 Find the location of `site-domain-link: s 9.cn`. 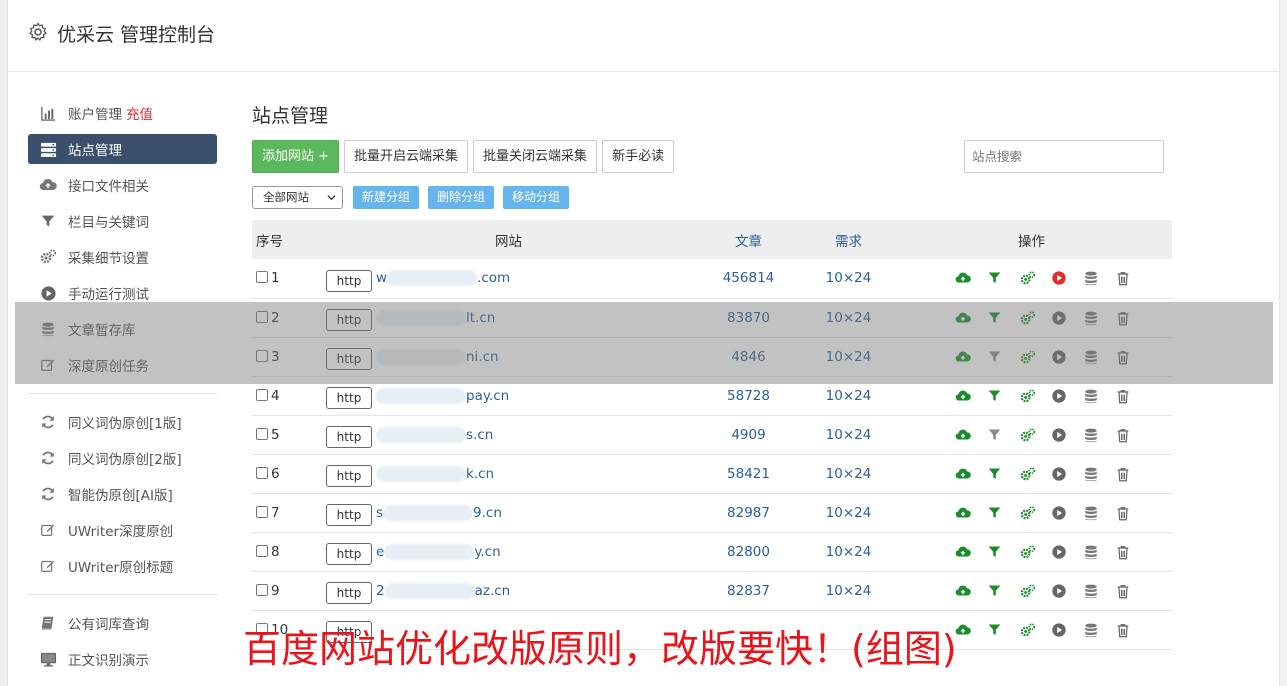

site-domain-link: s 9.cn is located at coordinates (439, 512).